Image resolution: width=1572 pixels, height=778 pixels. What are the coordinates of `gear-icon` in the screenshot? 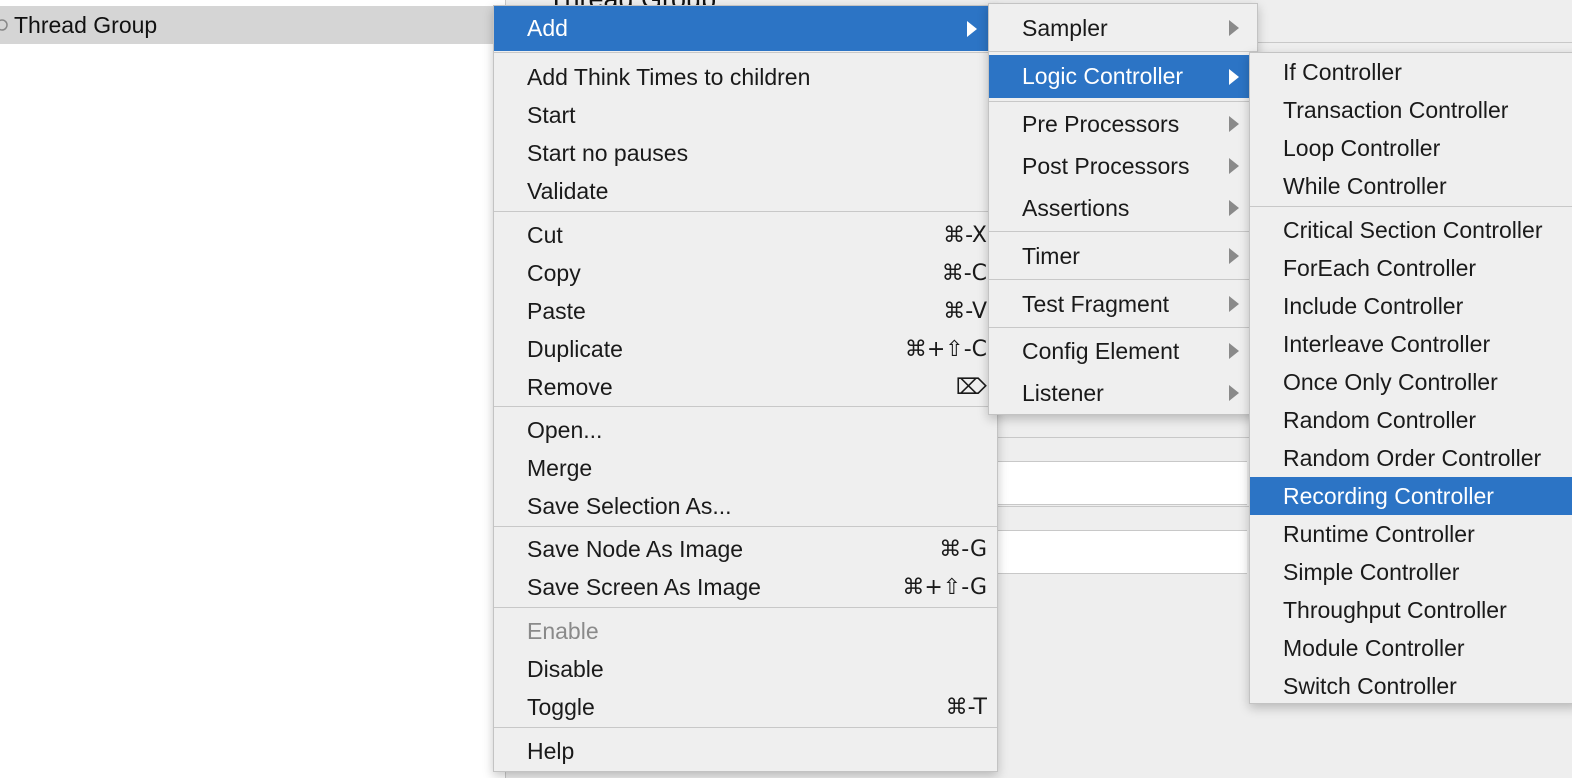 It's located at (4, 25).